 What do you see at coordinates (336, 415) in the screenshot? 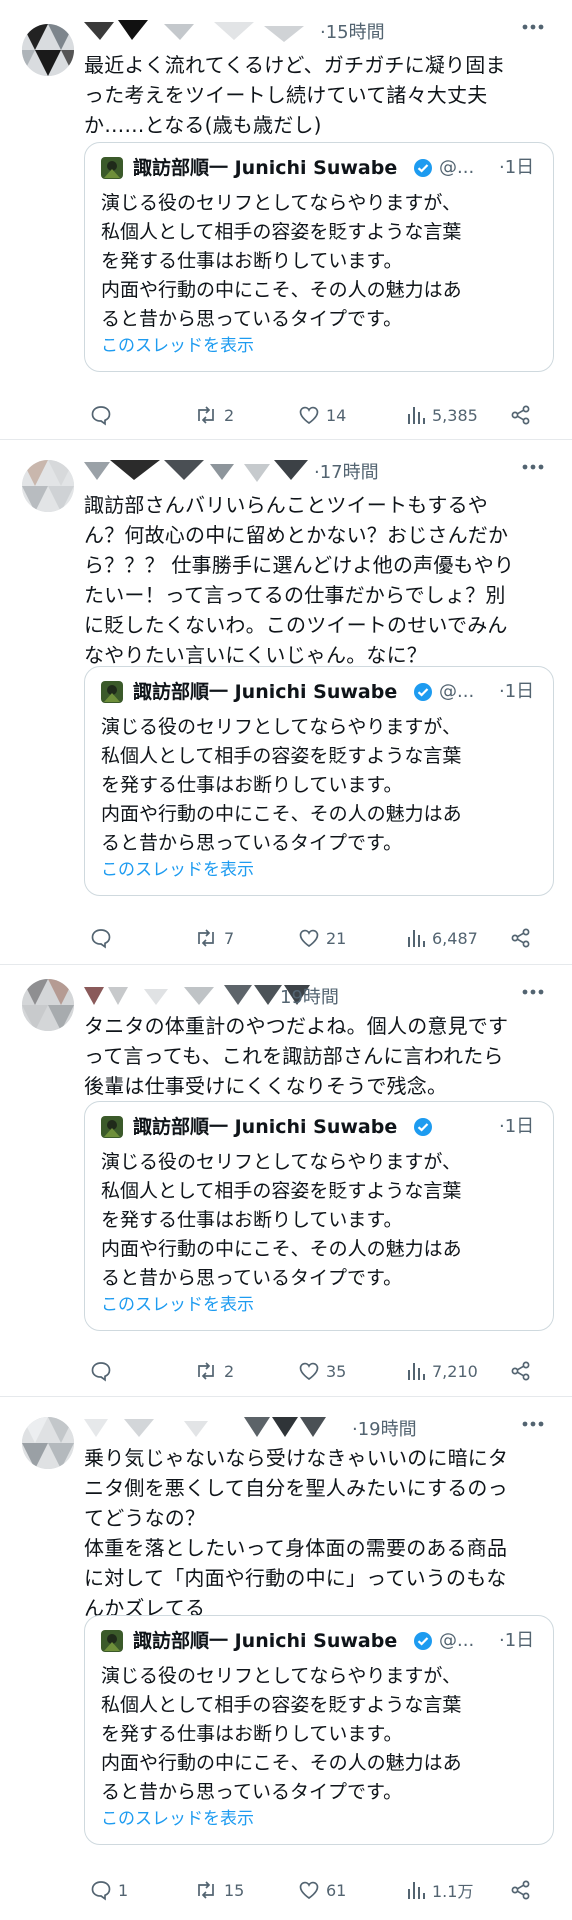
I see `like-count: 14` at bounding box center [336, 415].